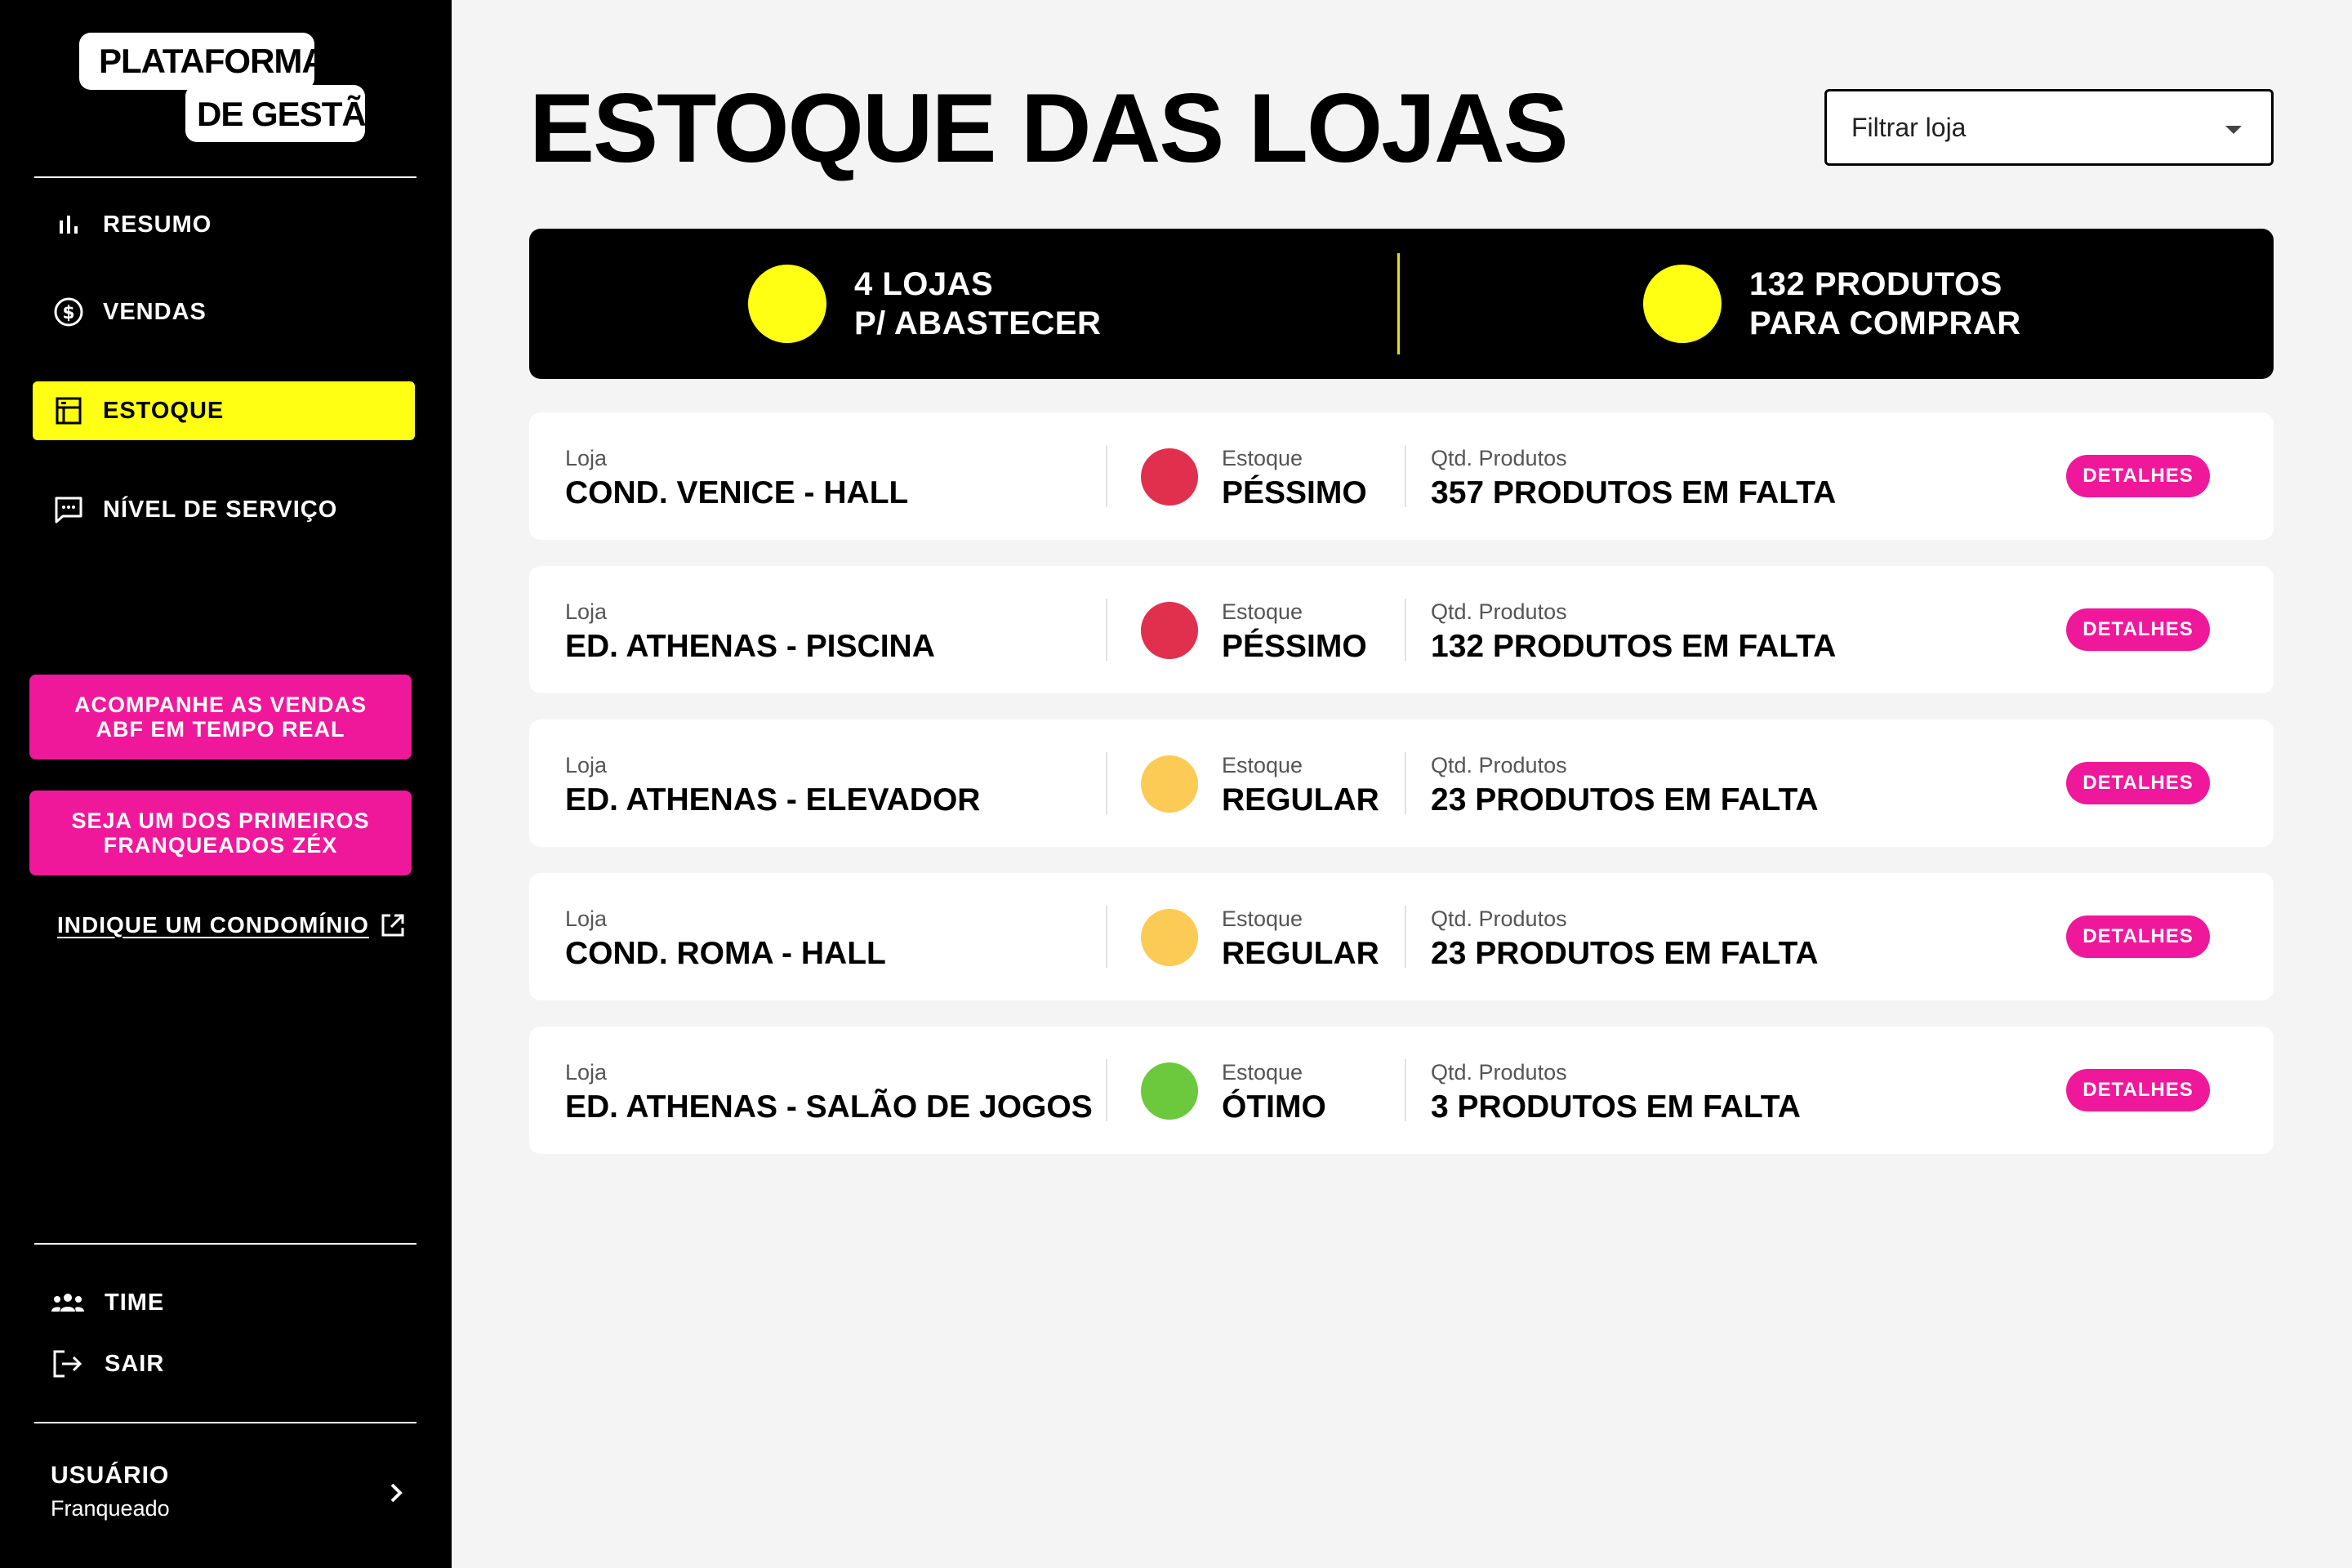  I want to click on summary-lojas: 4 LOJAS P/ ABASTECER, so click(924, 304).